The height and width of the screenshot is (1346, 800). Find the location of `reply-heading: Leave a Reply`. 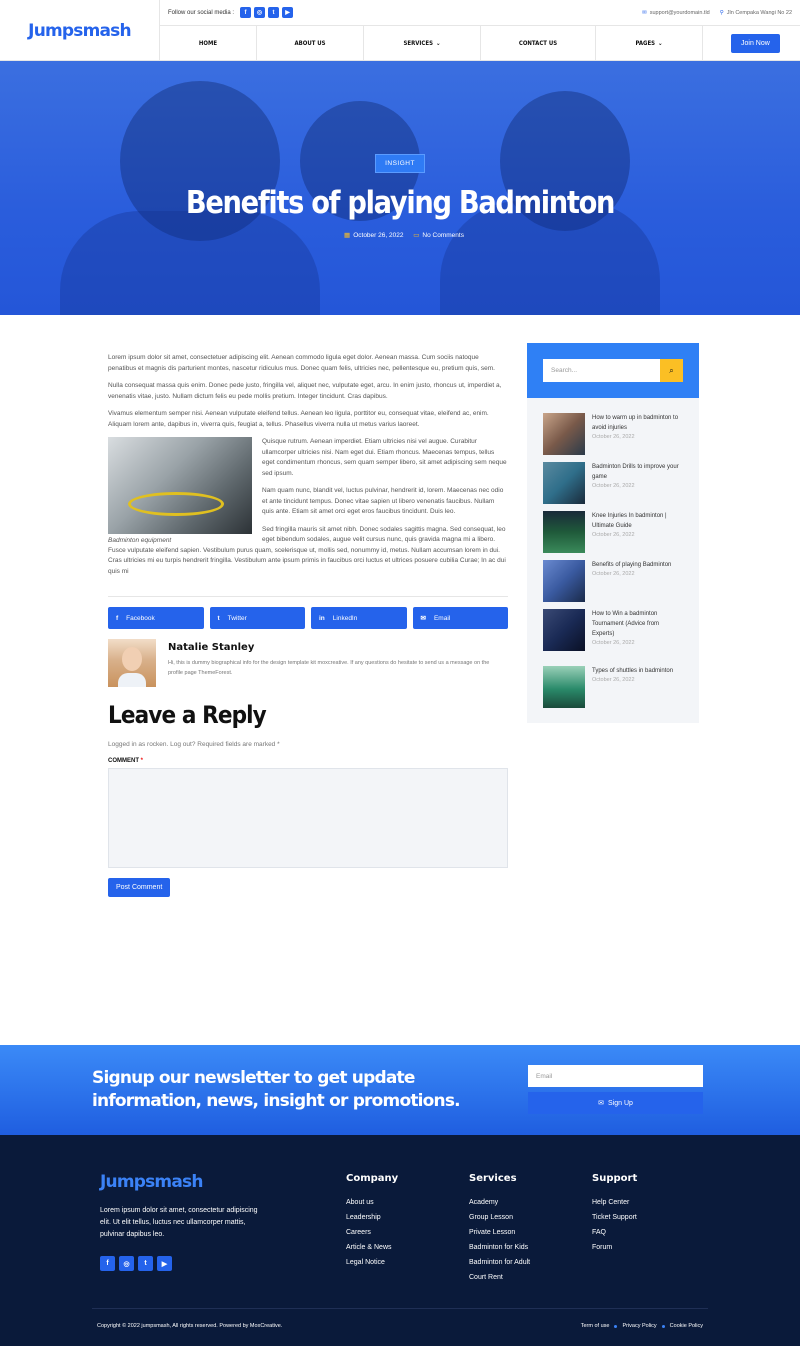

reply-heading: Leave a Reply is located at coordinates (187, 715).